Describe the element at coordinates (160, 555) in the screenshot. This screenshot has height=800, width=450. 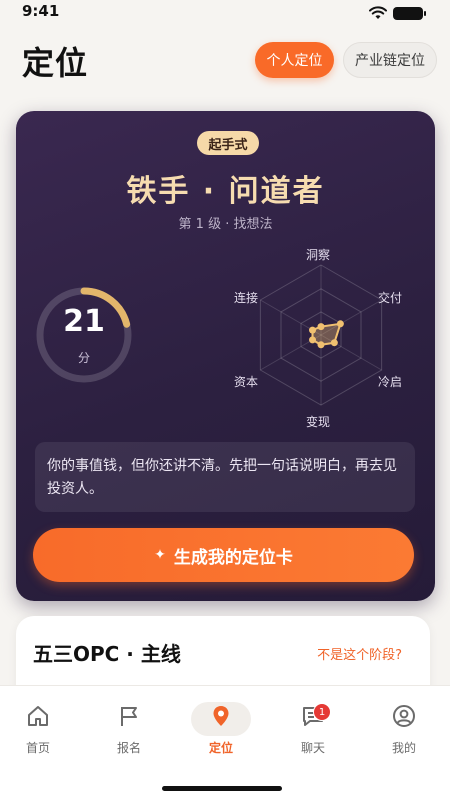
I see `sparkle-icon: ✦` at that location.